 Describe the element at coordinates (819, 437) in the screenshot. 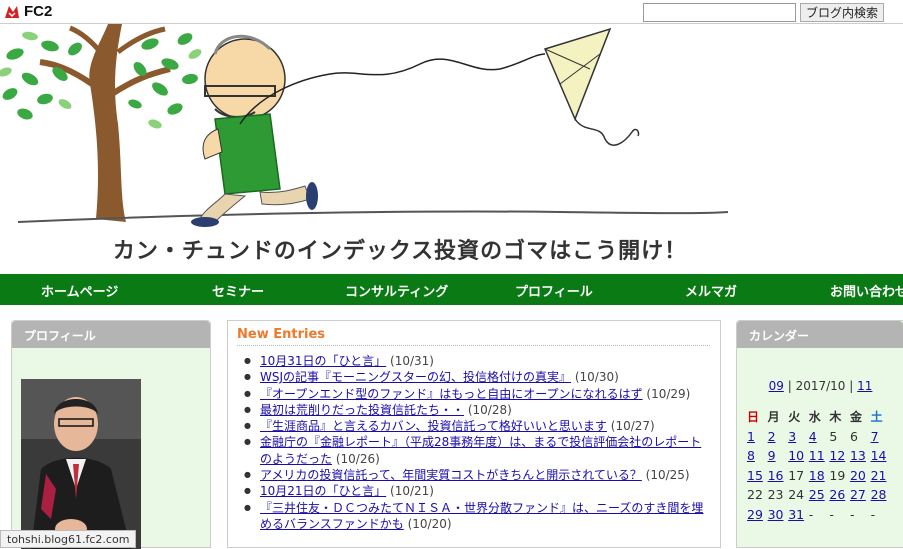

I see `calendar-week-row: 1234567` at that location.